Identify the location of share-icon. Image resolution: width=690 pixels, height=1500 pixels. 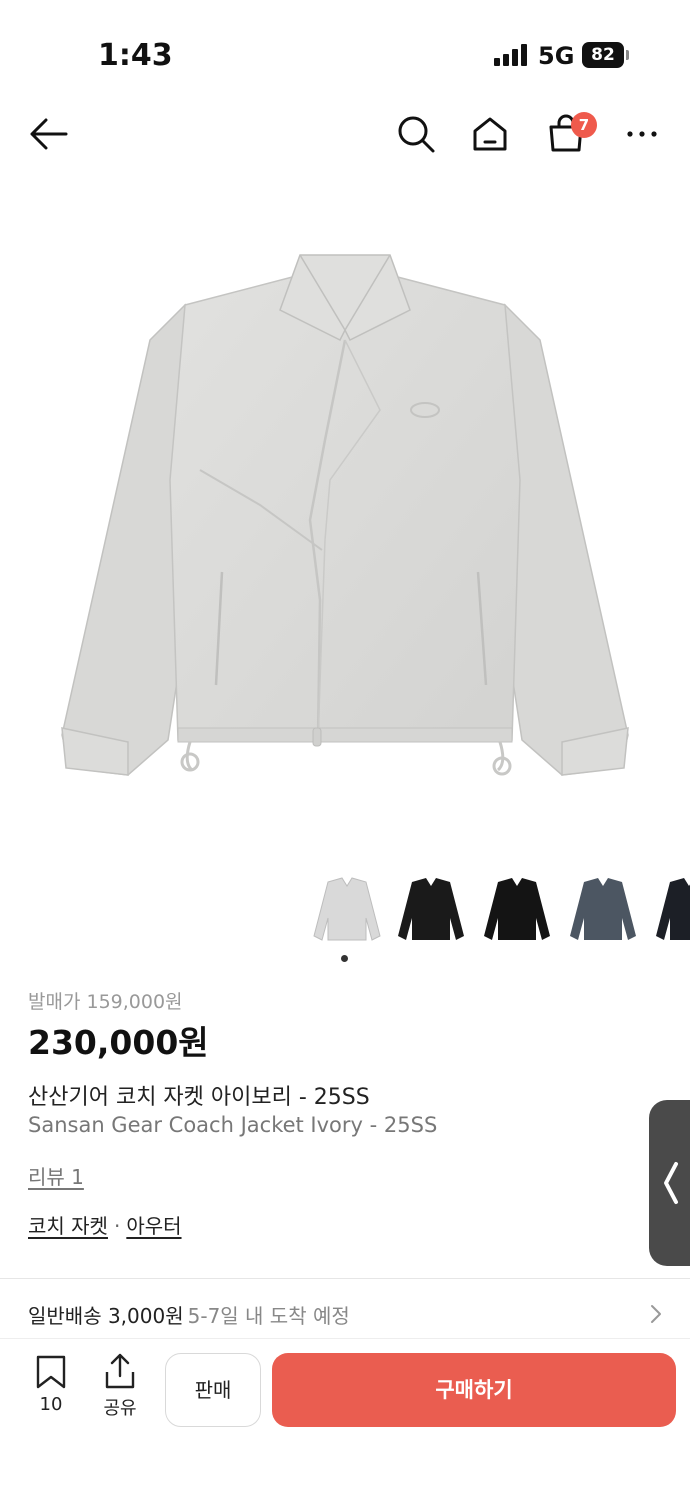
(120, 1371).